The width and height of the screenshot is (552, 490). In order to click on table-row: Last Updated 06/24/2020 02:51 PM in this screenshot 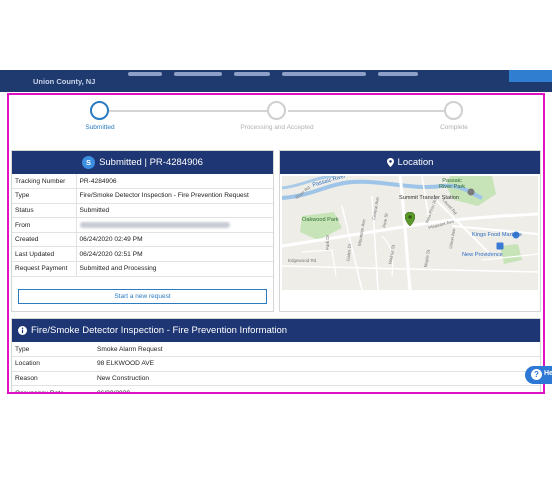, I will do `click(142, 254)`.